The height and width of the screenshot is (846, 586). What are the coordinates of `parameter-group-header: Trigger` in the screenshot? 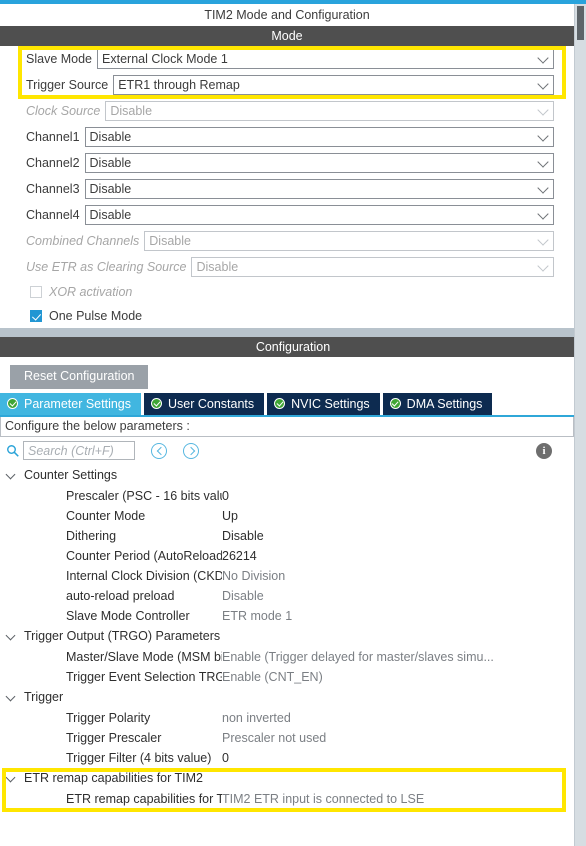 It's located at (287, 697).